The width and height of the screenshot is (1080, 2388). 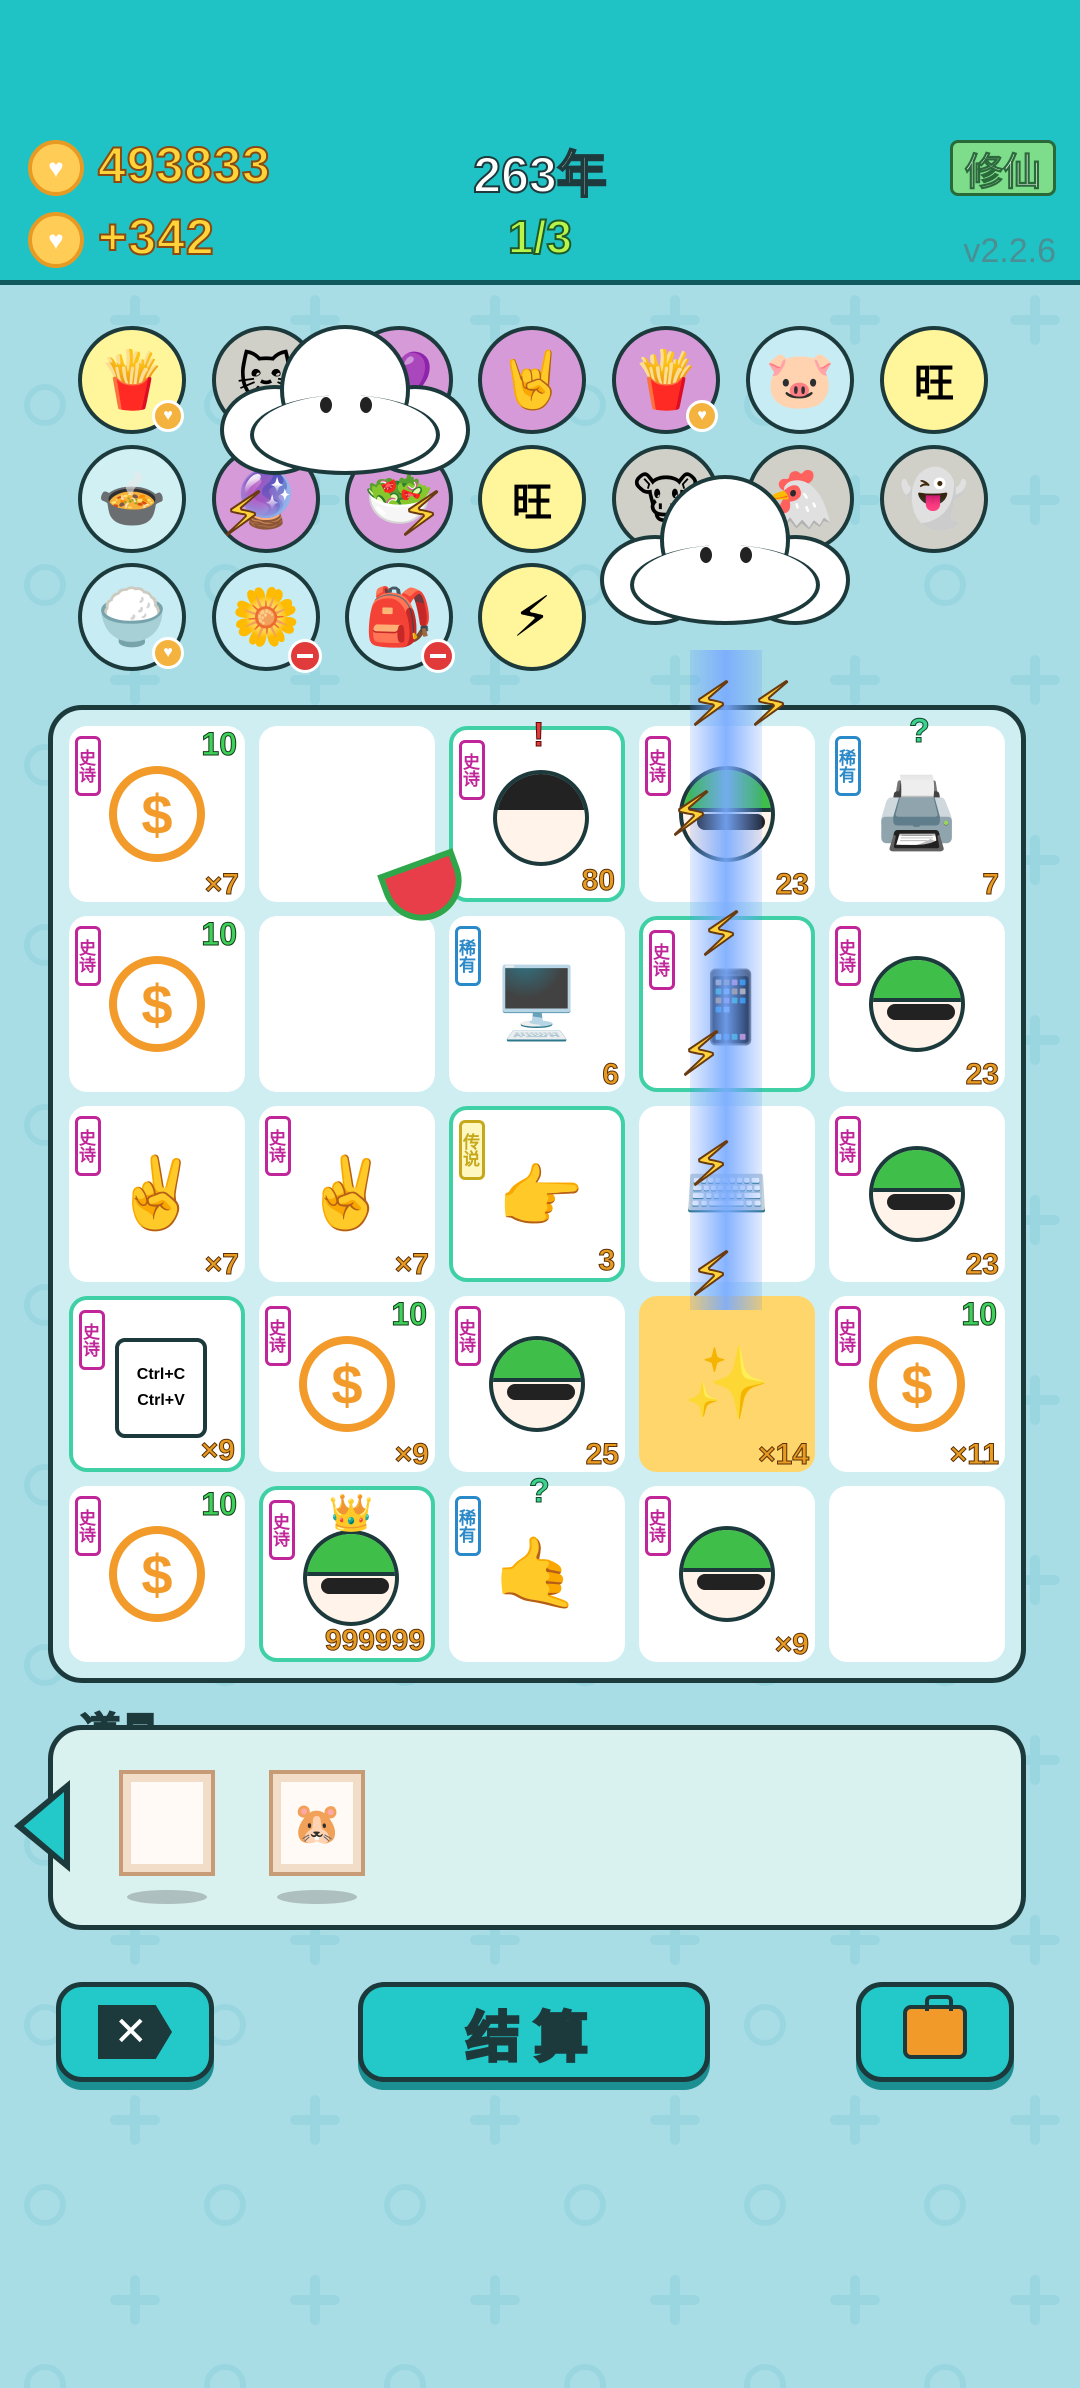 I want to click on symbol-slot: 🤘, so click(x=532, y=380).